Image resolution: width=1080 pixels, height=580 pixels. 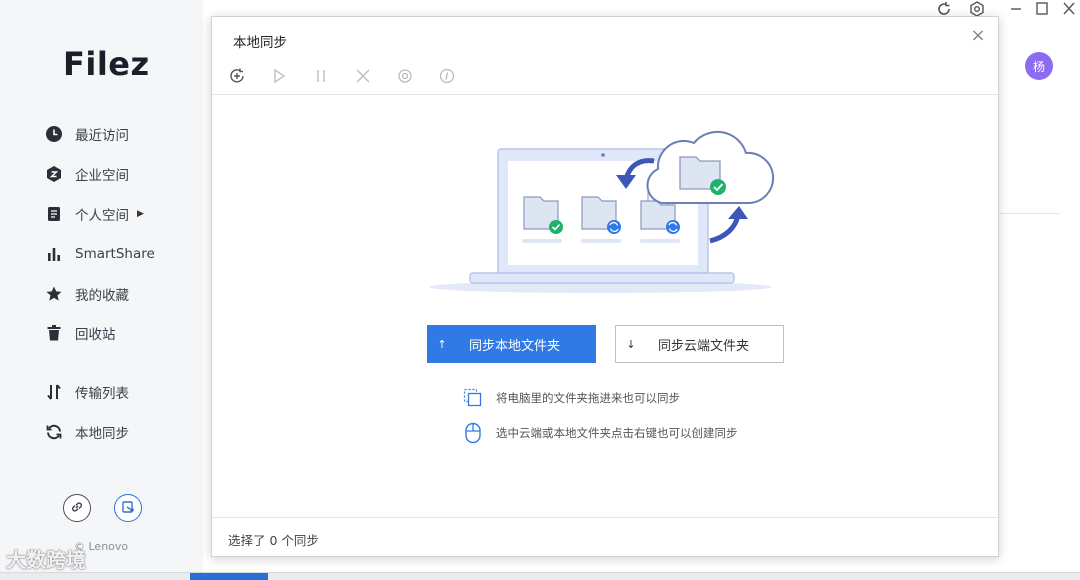 What do you see at coordinates (54, 254) in the screenshot?
I see `chart-bars-icon` at bounding box center [54, 254].